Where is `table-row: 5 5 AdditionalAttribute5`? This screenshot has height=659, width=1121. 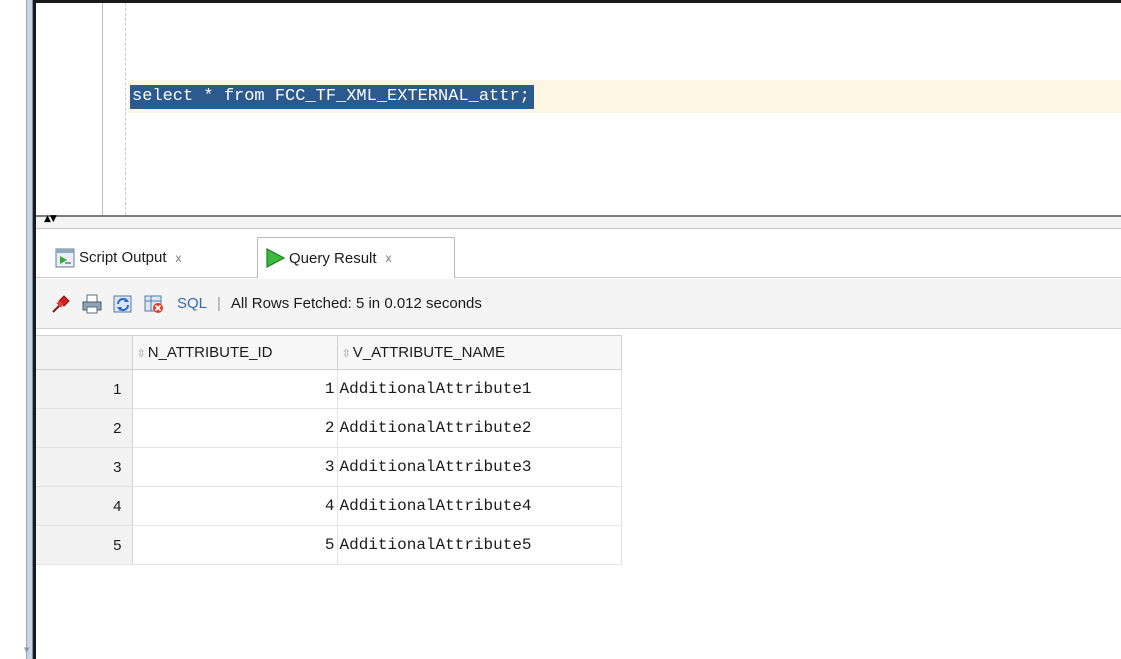 table-row: 5 5 AdditionalAttribute5 is located at coordinates (329, 545).